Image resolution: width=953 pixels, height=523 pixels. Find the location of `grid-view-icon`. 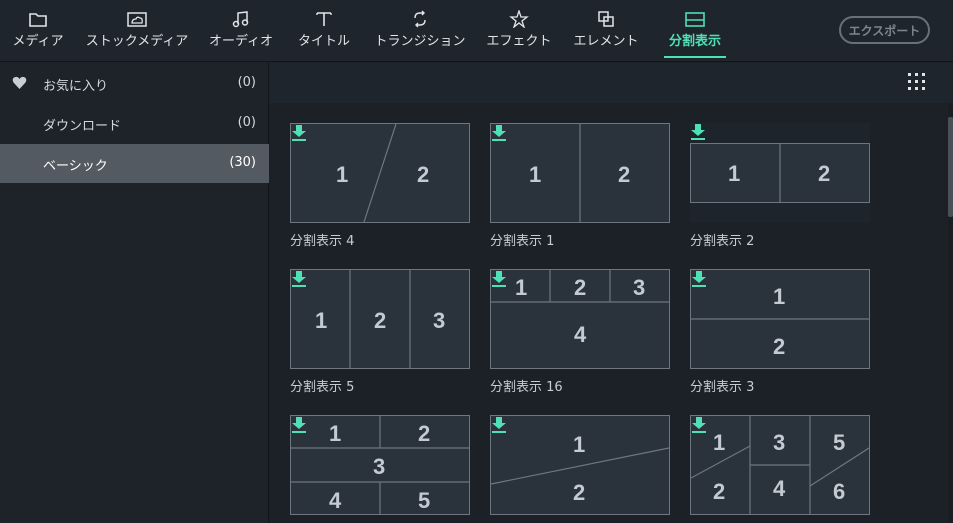

grid-view-icon is located at coordinates (918, 83).